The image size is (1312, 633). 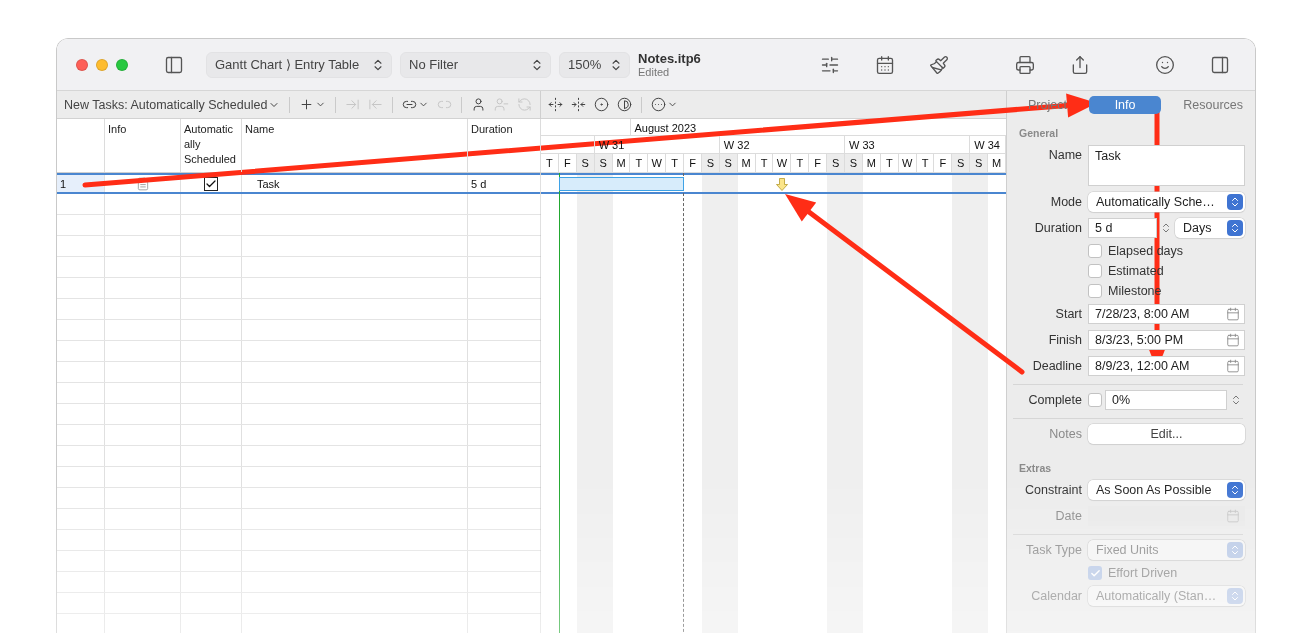 I want to click on calendar-button, so click(x=885, y=64).